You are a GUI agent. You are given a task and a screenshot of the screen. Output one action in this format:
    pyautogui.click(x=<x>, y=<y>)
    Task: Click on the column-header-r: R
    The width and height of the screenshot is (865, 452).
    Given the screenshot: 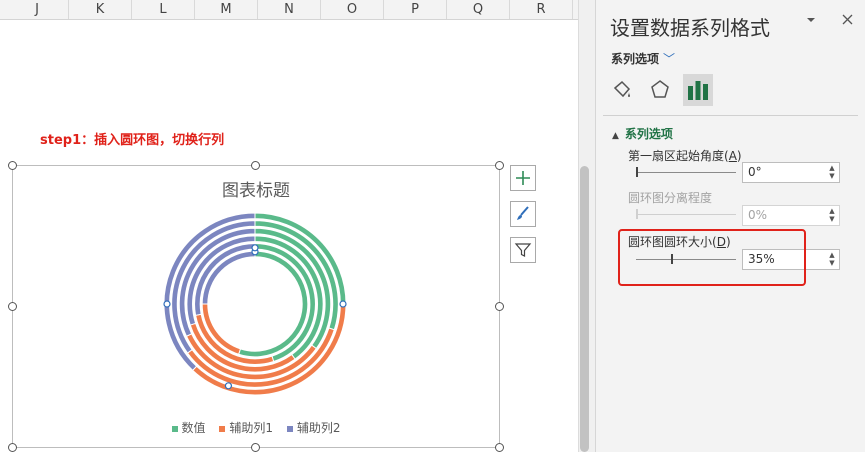 What is the action you would take?
    pyautogui.click(x=541, y=9)
    